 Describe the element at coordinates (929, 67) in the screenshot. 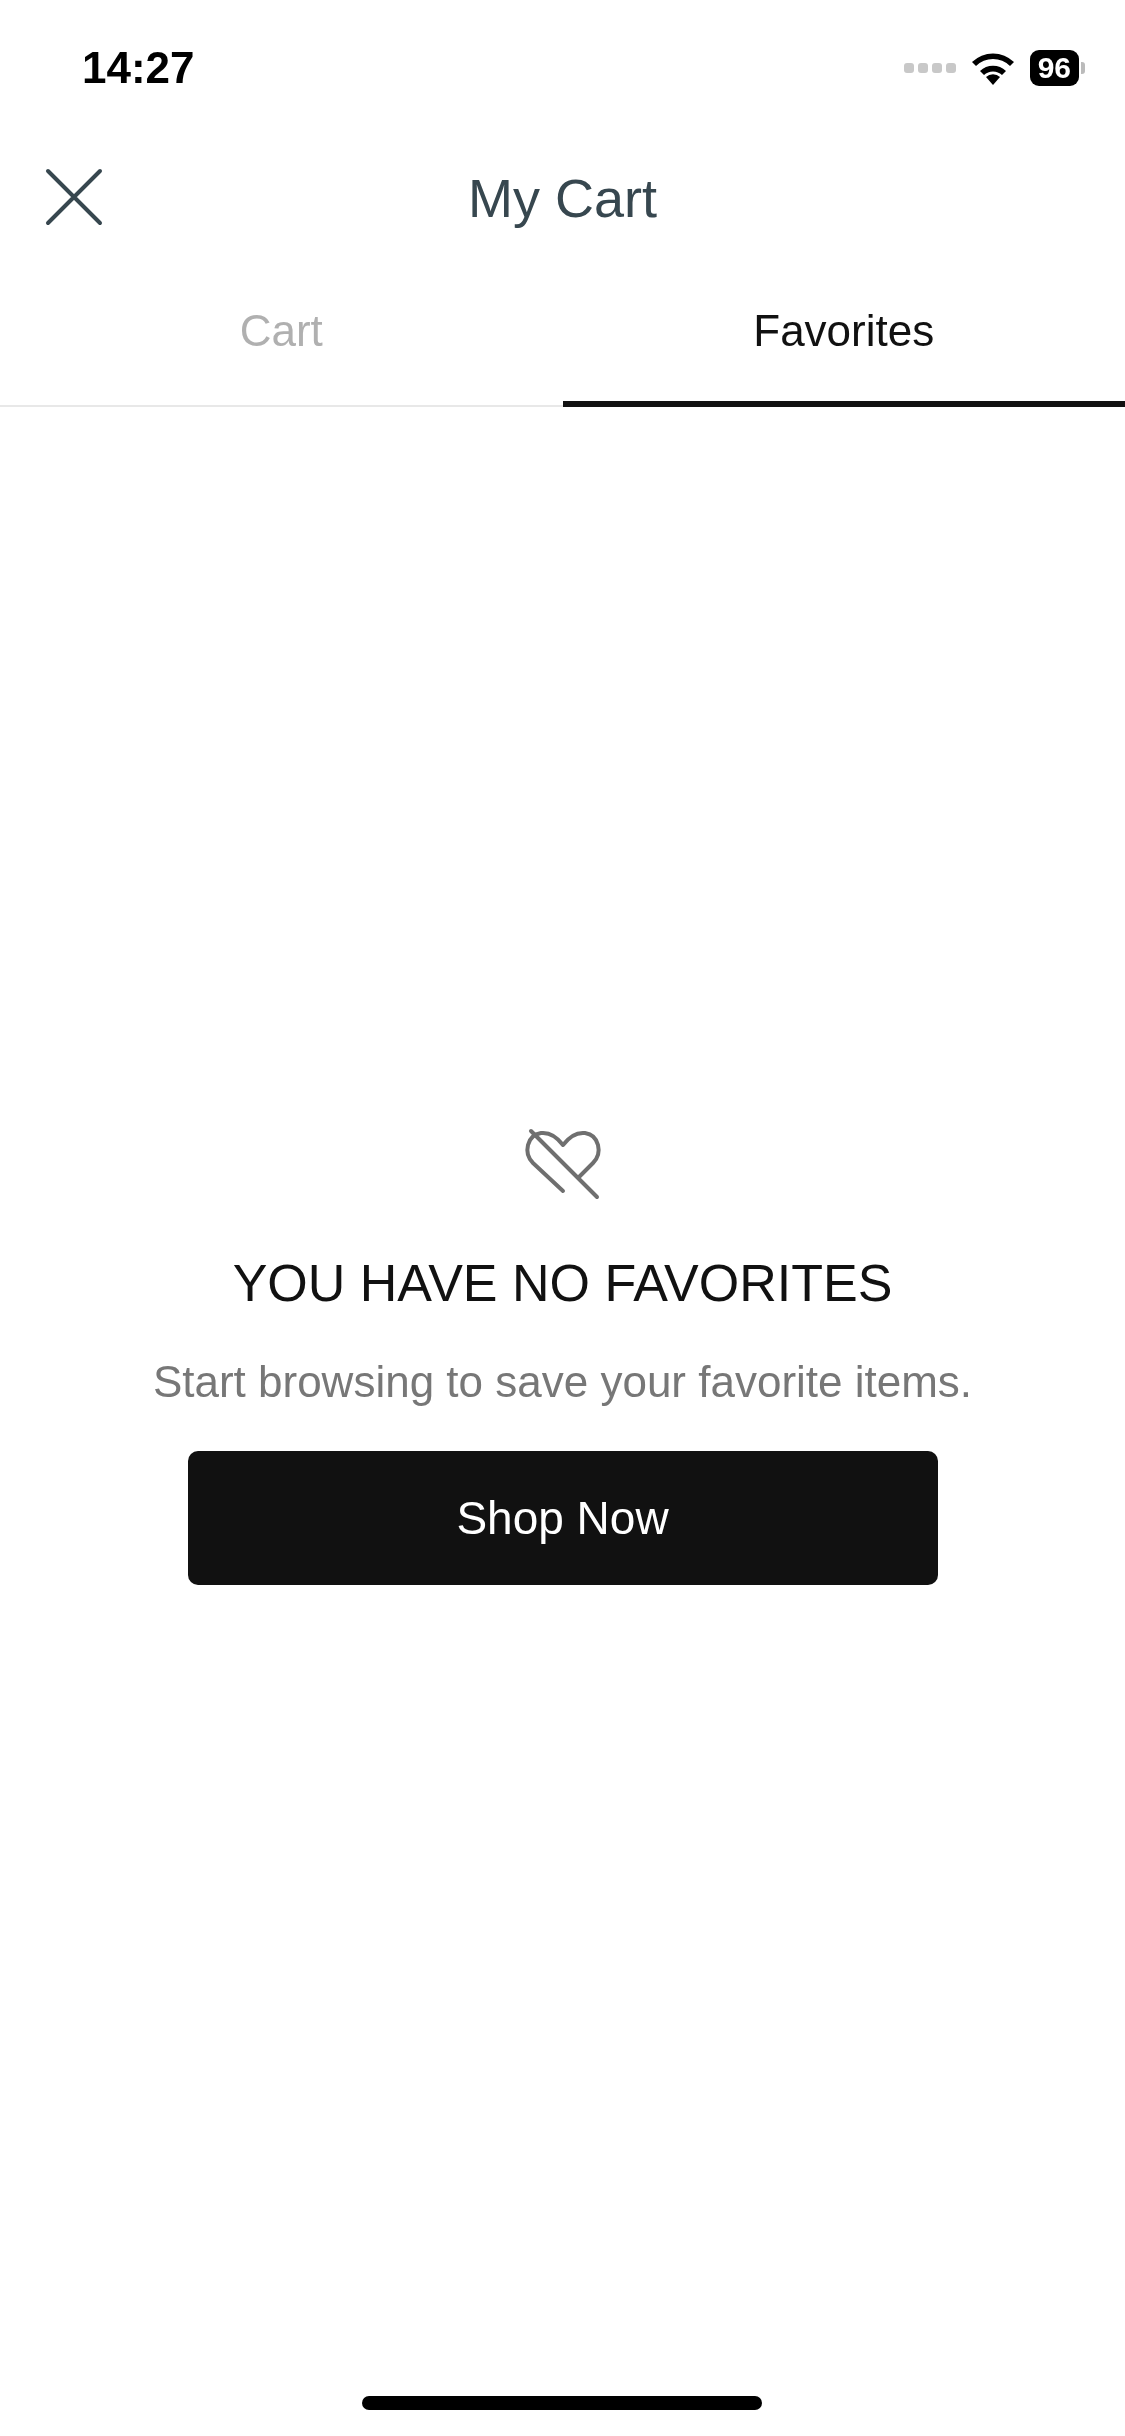

I see `signal-icon` at that location.